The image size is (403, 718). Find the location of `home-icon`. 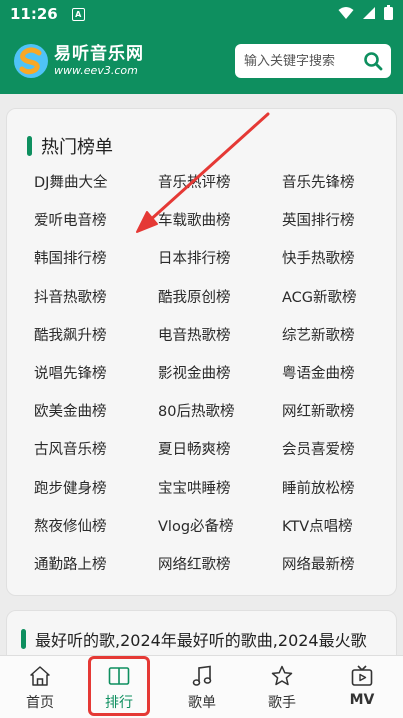

home-icon is located at coordinates (40, 676).